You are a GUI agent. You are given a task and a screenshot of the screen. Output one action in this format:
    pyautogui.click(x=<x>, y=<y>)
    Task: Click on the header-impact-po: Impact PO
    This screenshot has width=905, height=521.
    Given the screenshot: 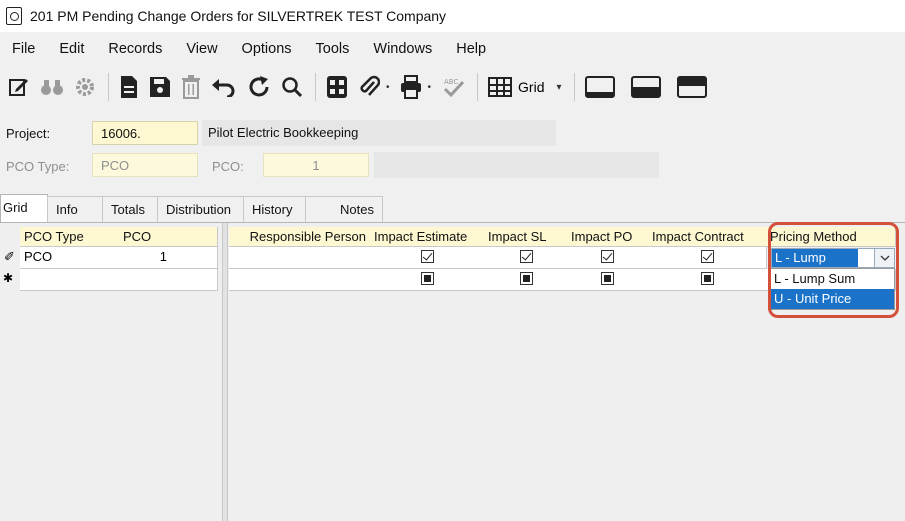 What is the action you would take?
    pyautogui.click(x=608, y=237)
    